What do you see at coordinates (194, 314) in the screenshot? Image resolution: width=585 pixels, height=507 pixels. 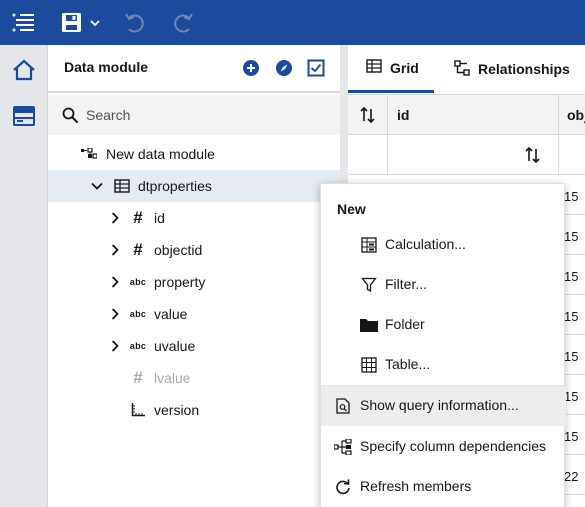 I see `tree-item-value: abc value` at bounding box center [194, 314].